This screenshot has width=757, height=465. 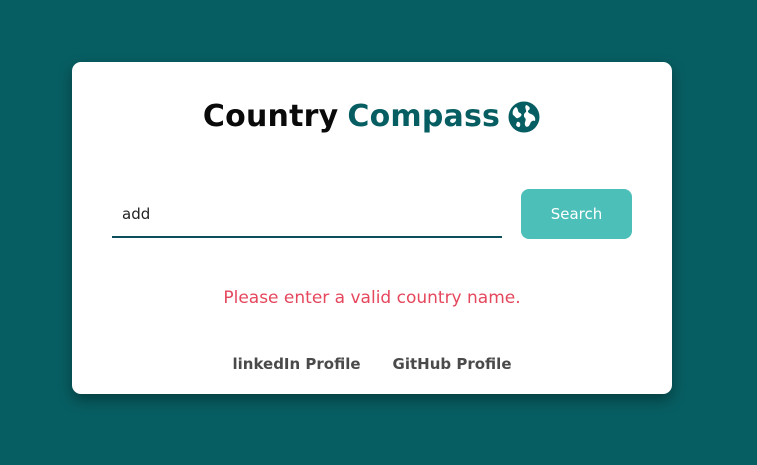 I want to click on profile-links: linkedIn Profile GitHub Profile, so click(x=372, y=364).